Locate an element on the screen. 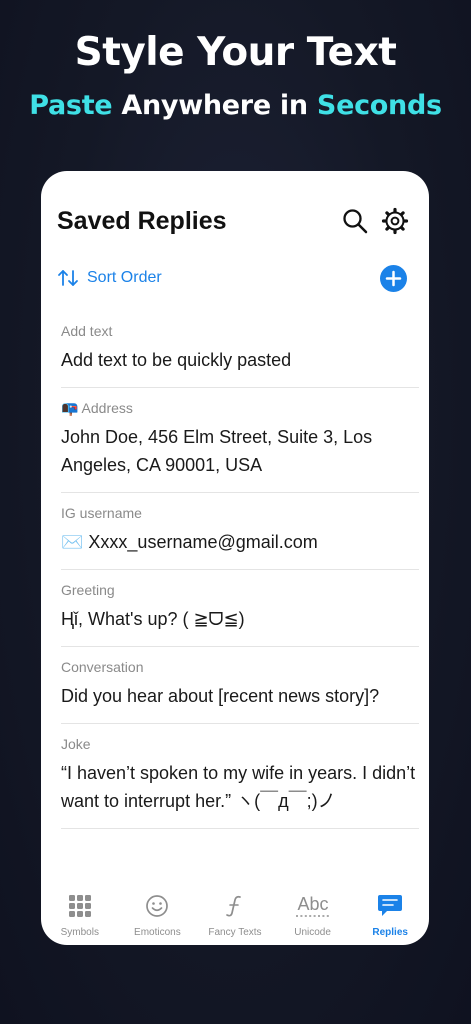 This screenshot has width=471, height=1024. tab-unicode: Abc Unicode is located at coordinates (312, 913).